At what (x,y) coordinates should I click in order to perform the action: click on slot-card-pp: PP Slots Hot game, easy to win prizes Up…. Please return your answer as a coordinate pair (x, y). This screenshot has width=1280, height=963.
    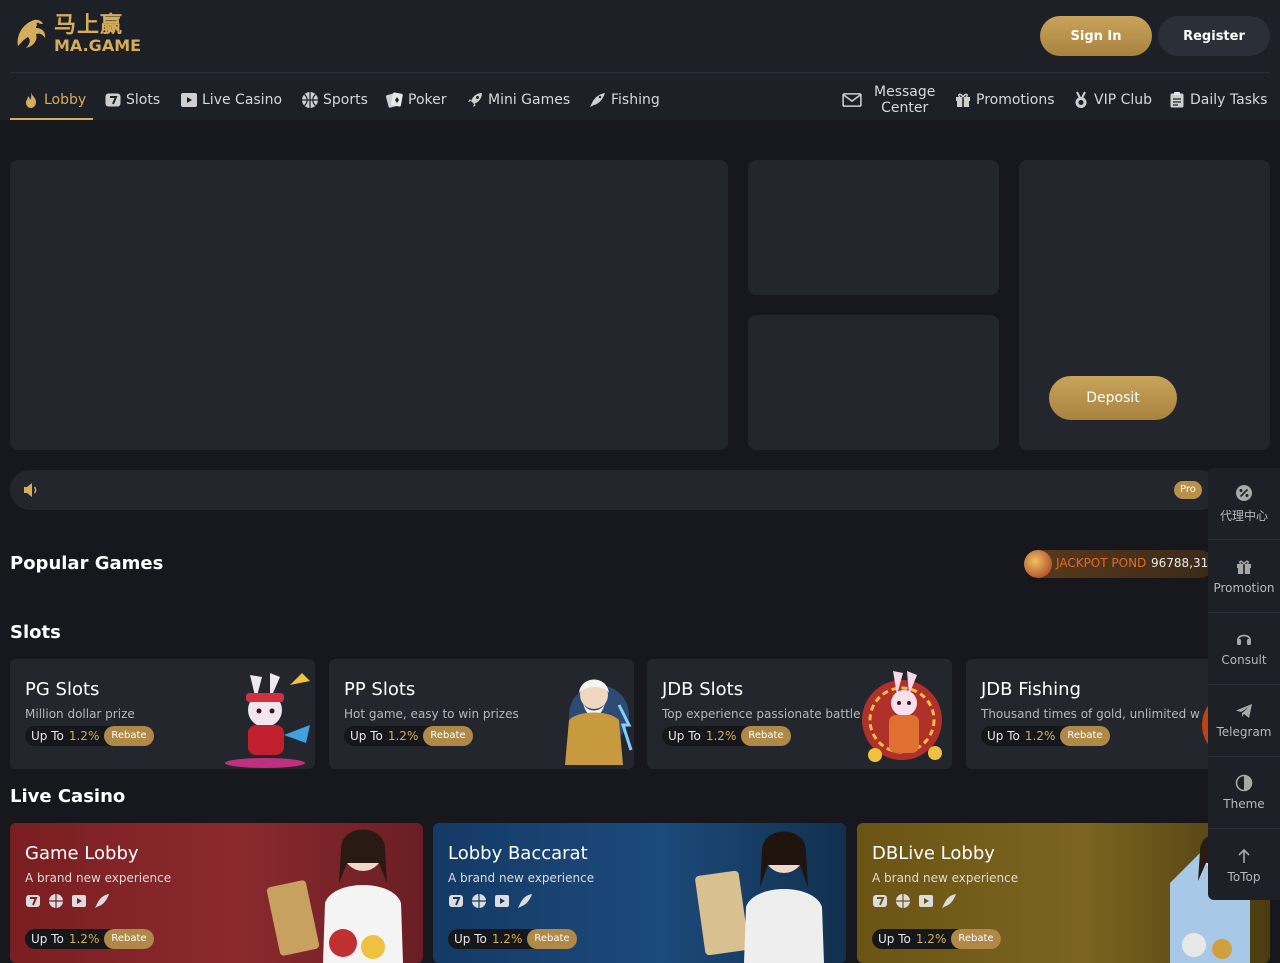
    Looking at the image, I should click on (481, 714).